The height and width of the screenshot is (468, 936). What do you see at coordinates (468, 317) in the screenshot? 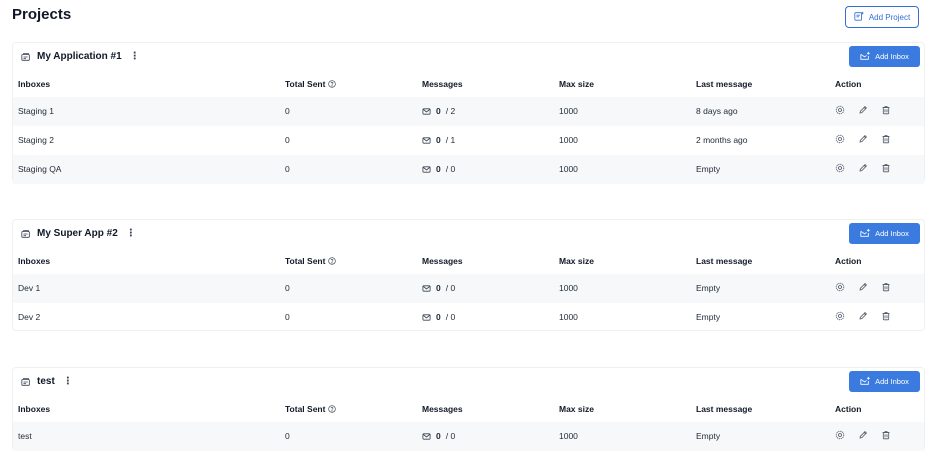
I see `table-row: Dev 2 0 0 / 0 1000 Empty` at bounding box center [468, 317].